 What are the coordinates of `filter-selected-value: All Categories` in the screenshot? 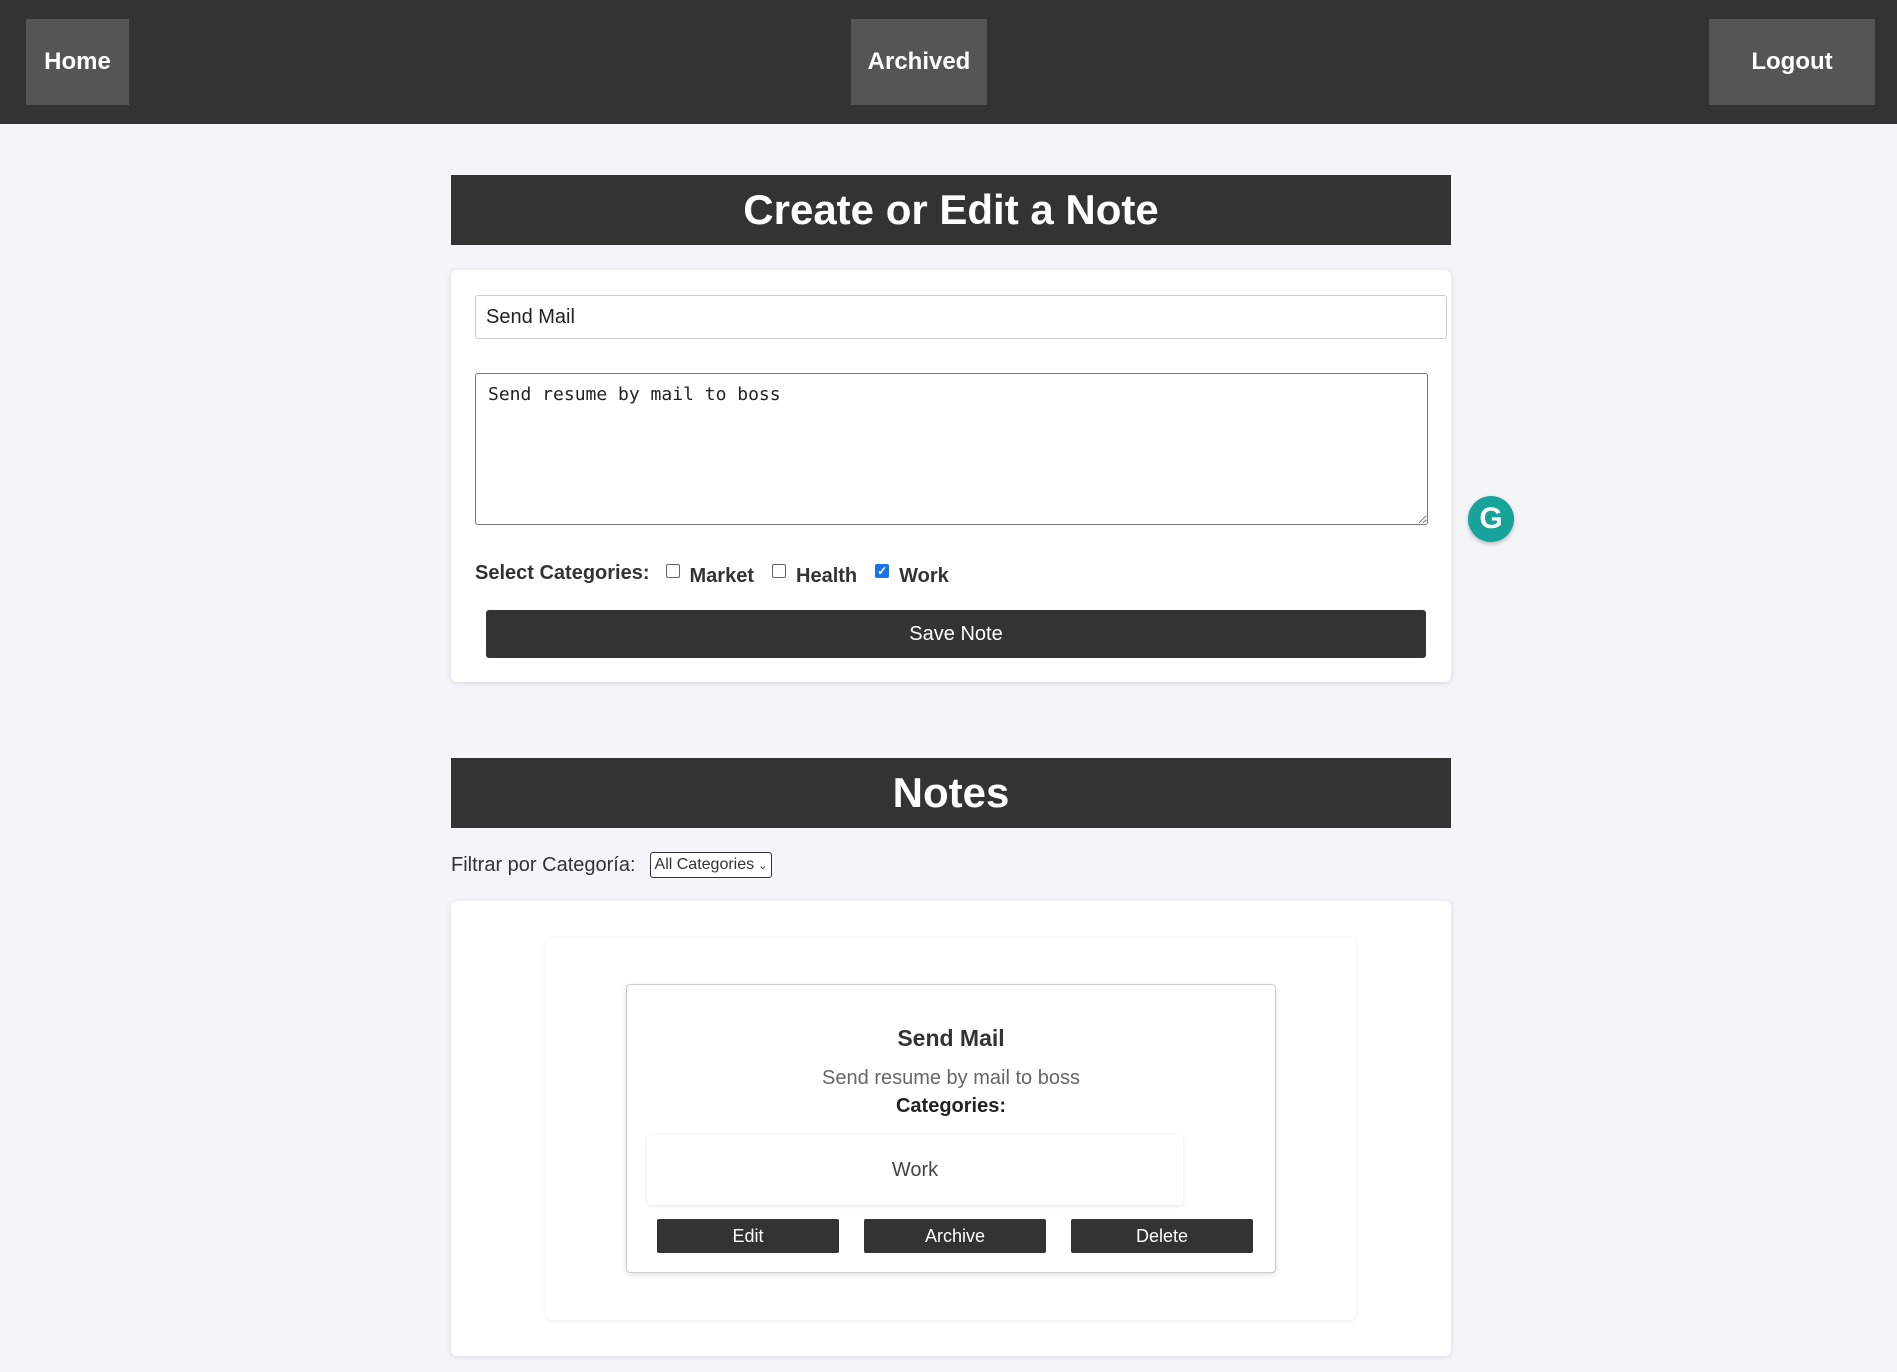 It's located at (704, 864).